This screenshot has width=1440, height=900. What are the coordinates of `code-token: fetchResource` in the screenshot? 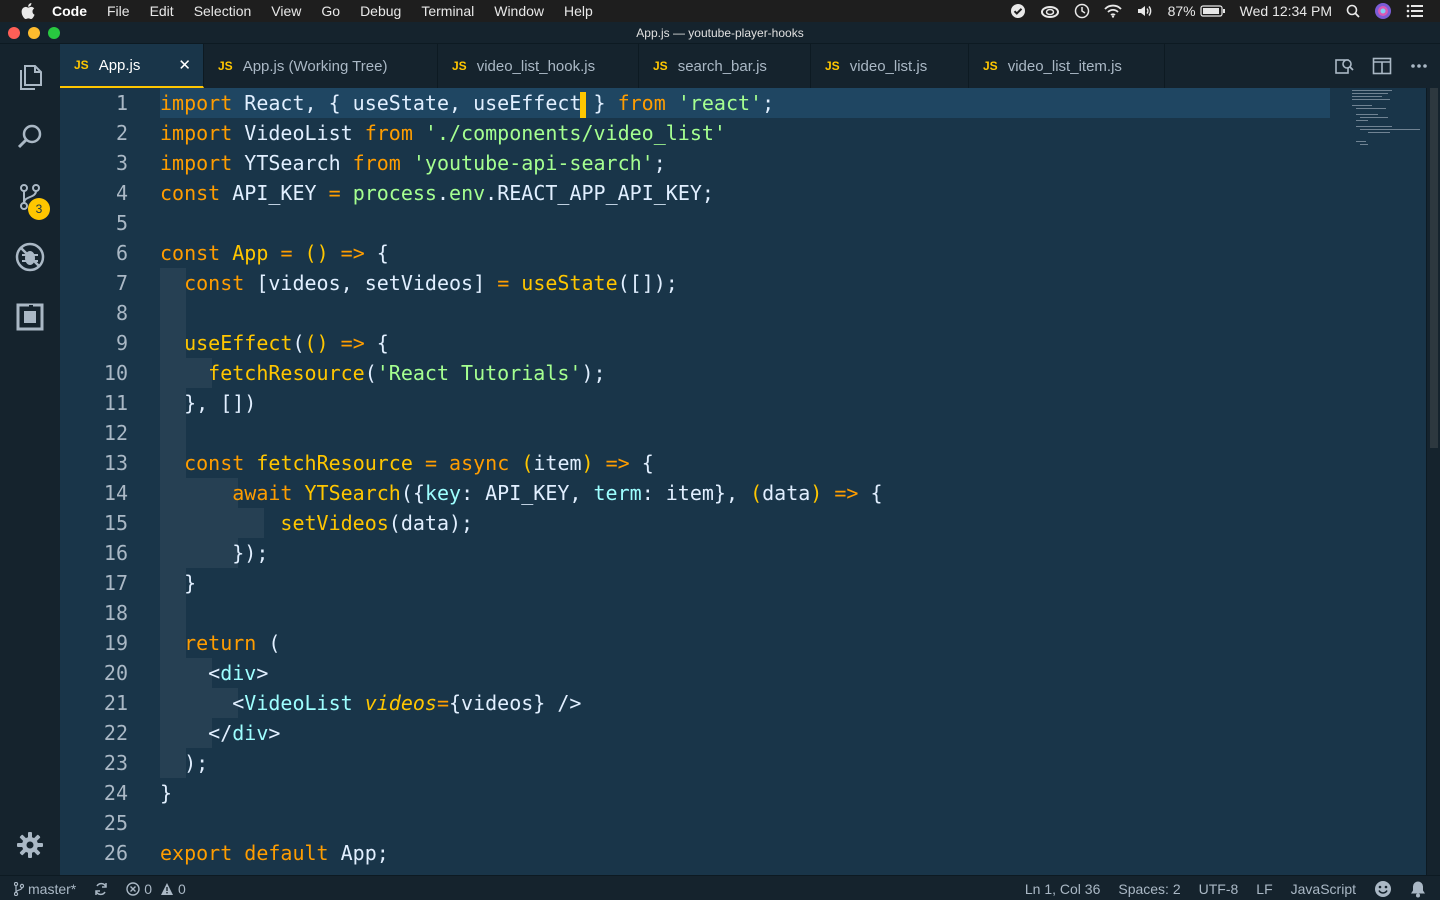 It's located at (334, 463).